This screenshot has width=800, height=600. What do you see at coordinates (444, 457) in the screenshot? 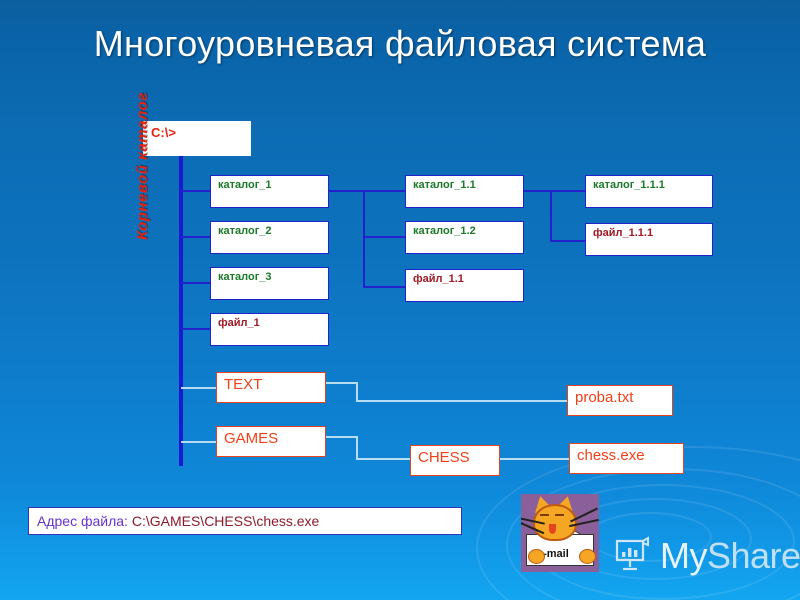
I see `tree-node-label: CHESS` at bounding box center [444, 457].